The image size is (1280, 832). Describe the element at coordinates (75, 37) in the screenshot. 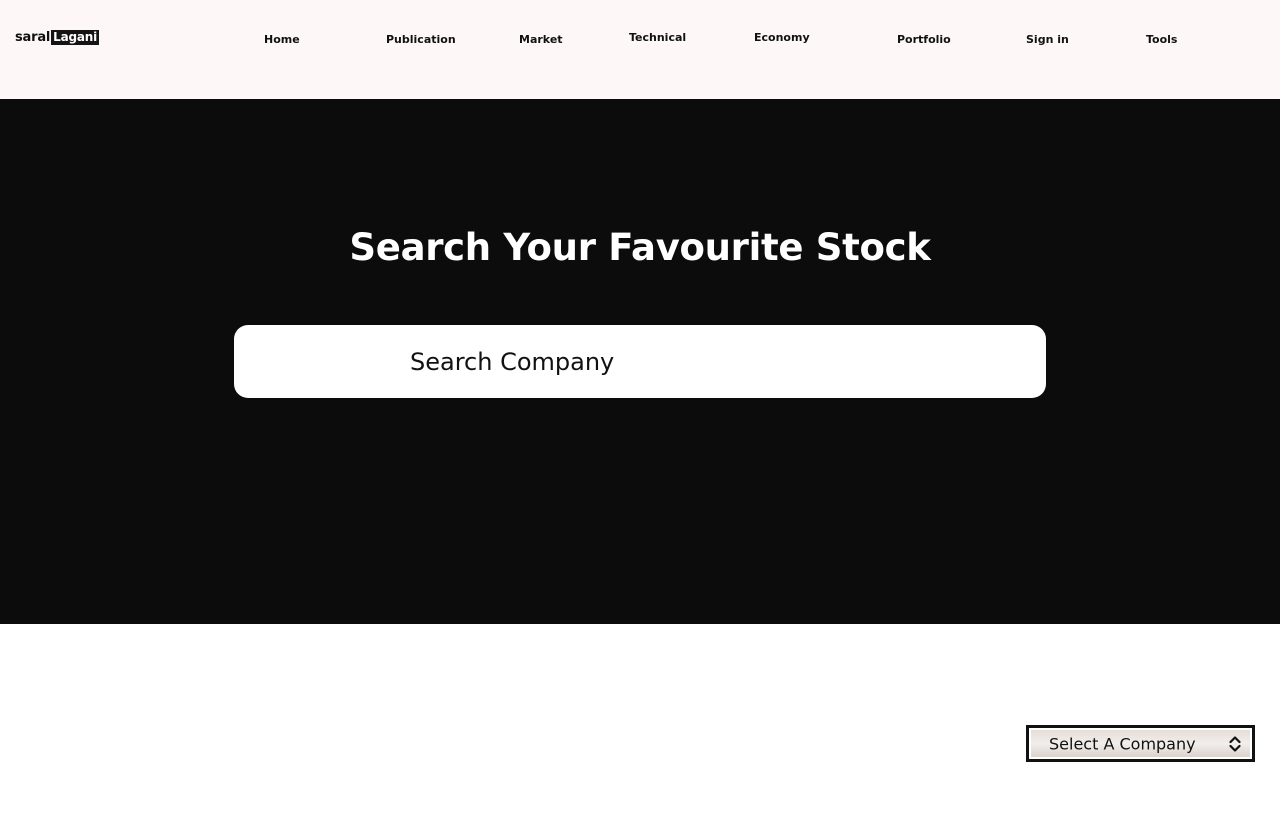

I see `logo-text-lagani: Lagani` at that location.